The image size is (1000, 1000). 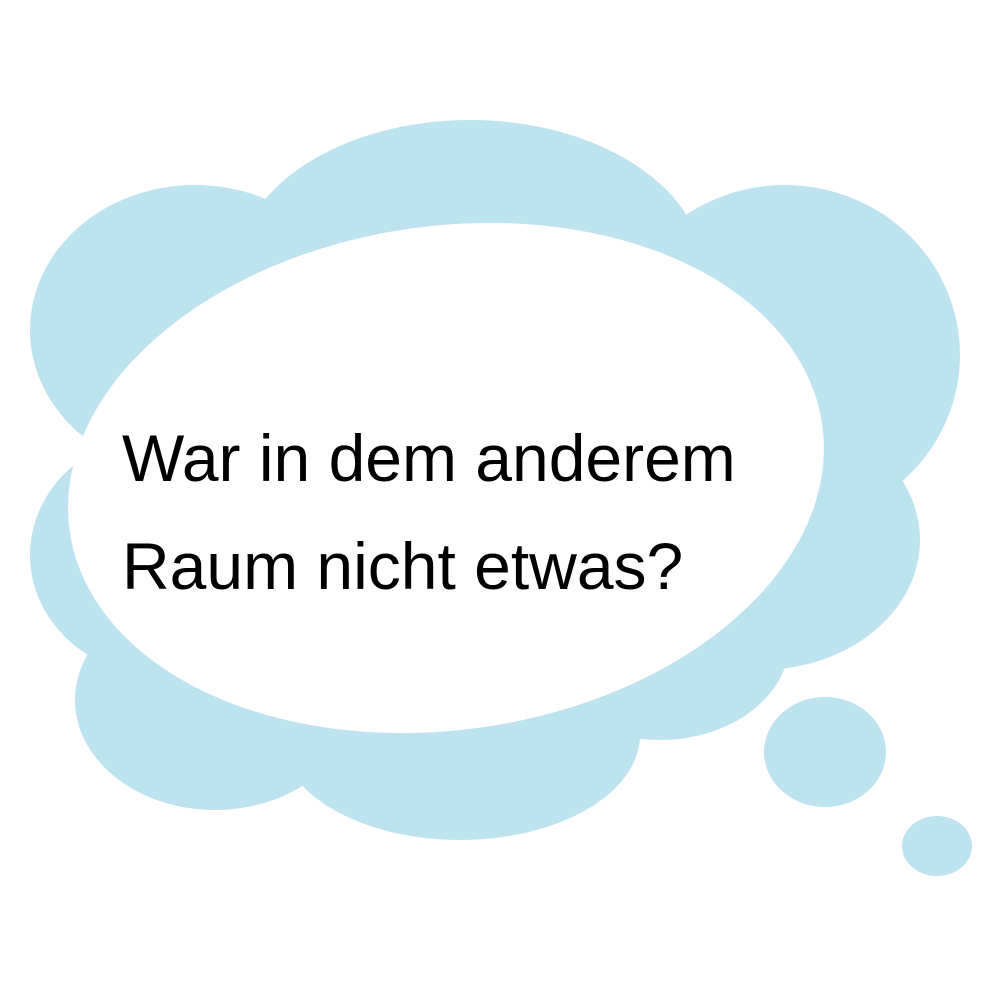 What do you see at coordinates (825, 752) in the screenshot?
I see `thought-tail-dot-large` at bounding box center [825, 752].